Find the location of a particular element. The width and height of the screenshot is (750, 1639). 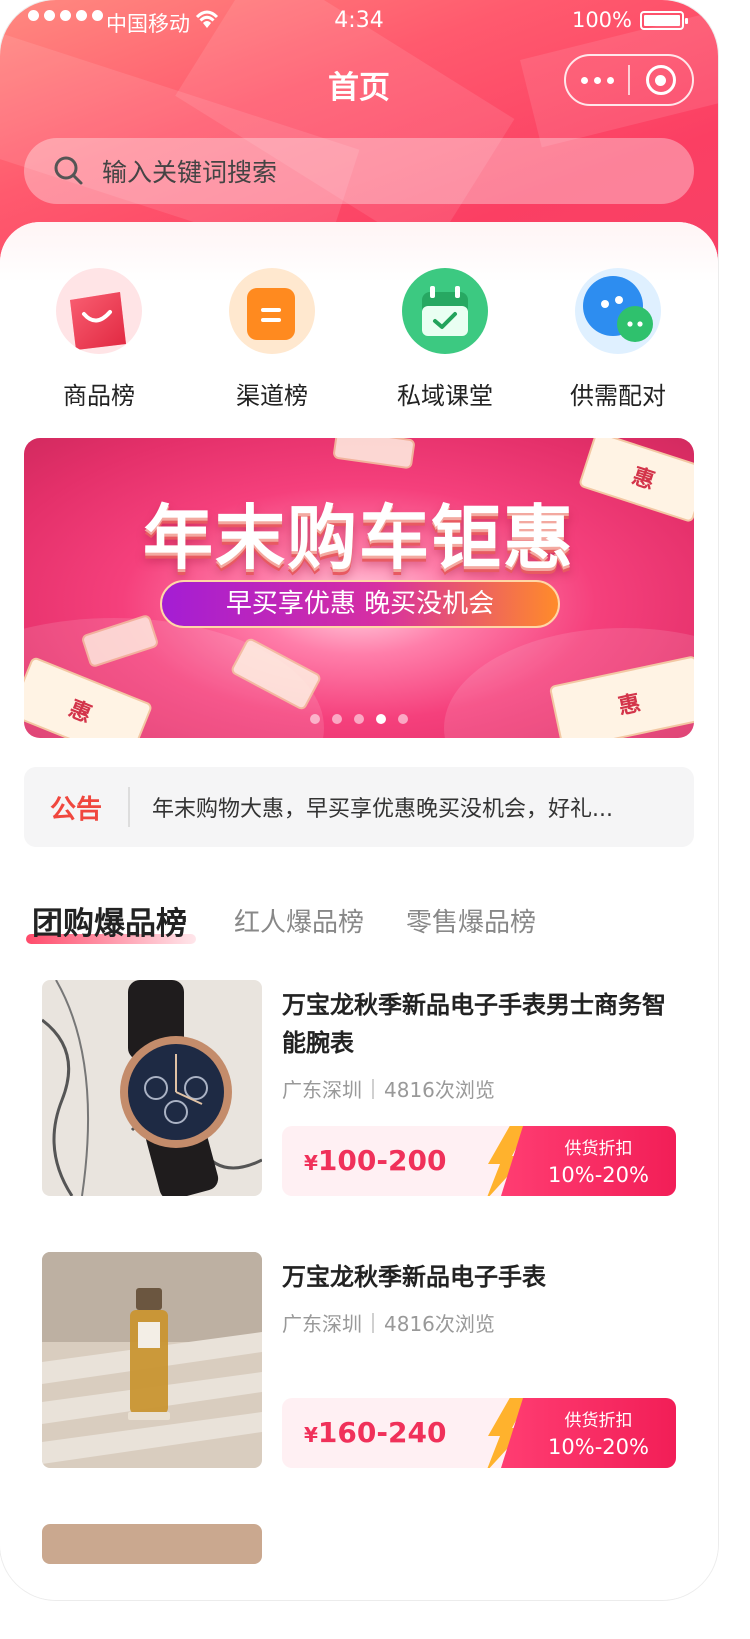

price-panel: ¥160-240 供货折扣 10%-20% is located at coordinates (479, 1433).